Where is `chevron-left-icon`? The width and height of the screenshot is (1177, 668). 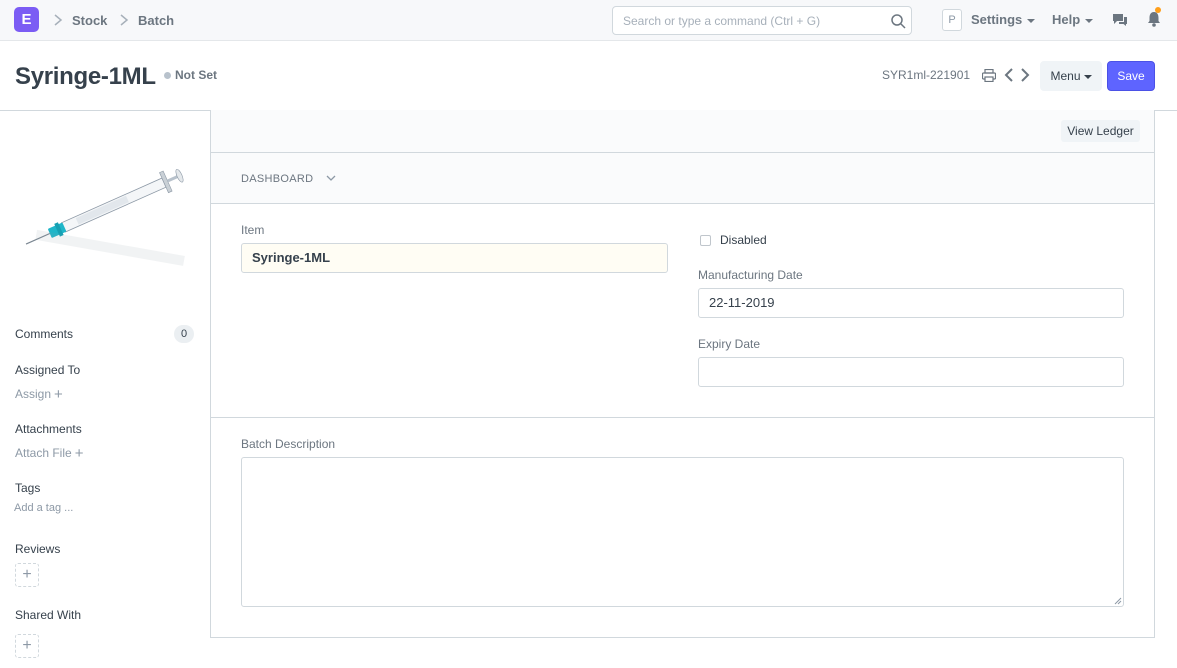 chevron-left-icon is located at coordinates (1009, 75).